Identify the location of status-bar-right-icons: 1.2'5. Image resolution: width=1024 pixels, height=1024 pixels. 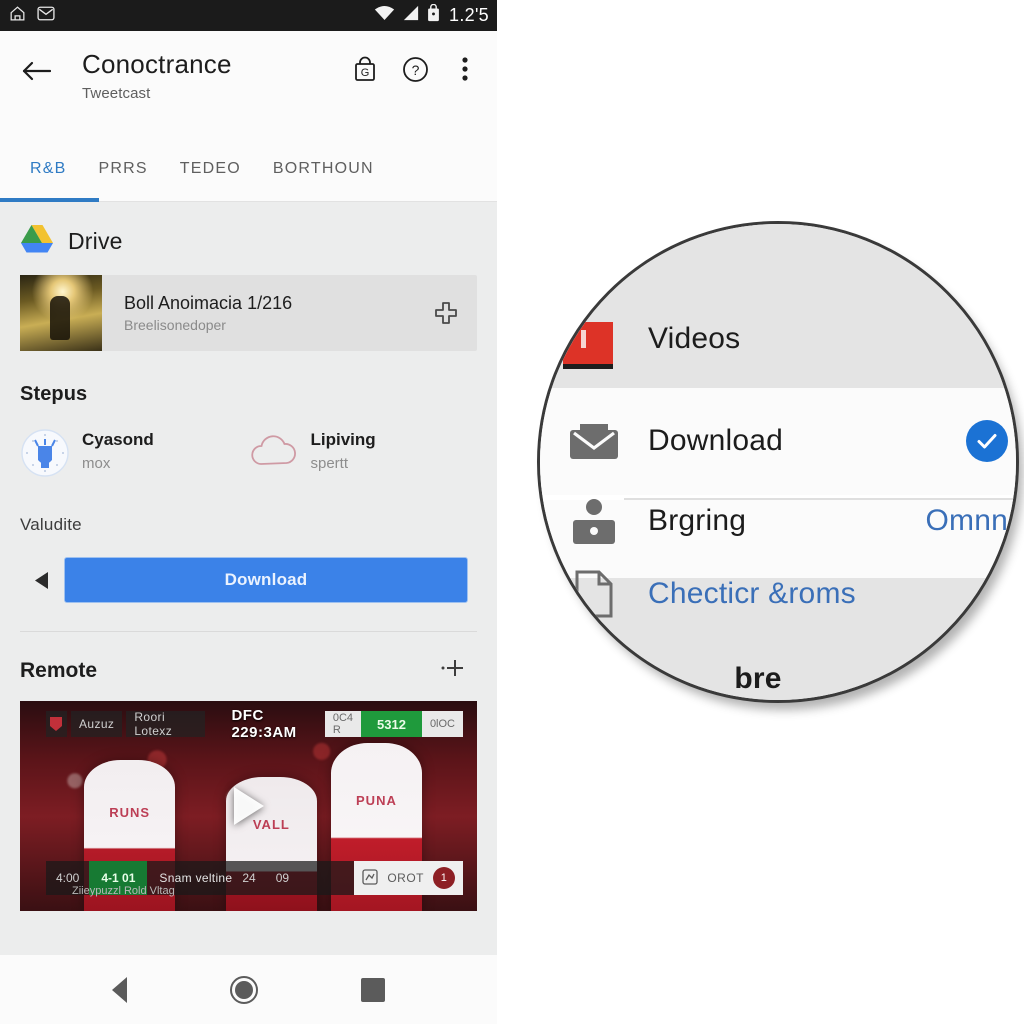
(431, 15).